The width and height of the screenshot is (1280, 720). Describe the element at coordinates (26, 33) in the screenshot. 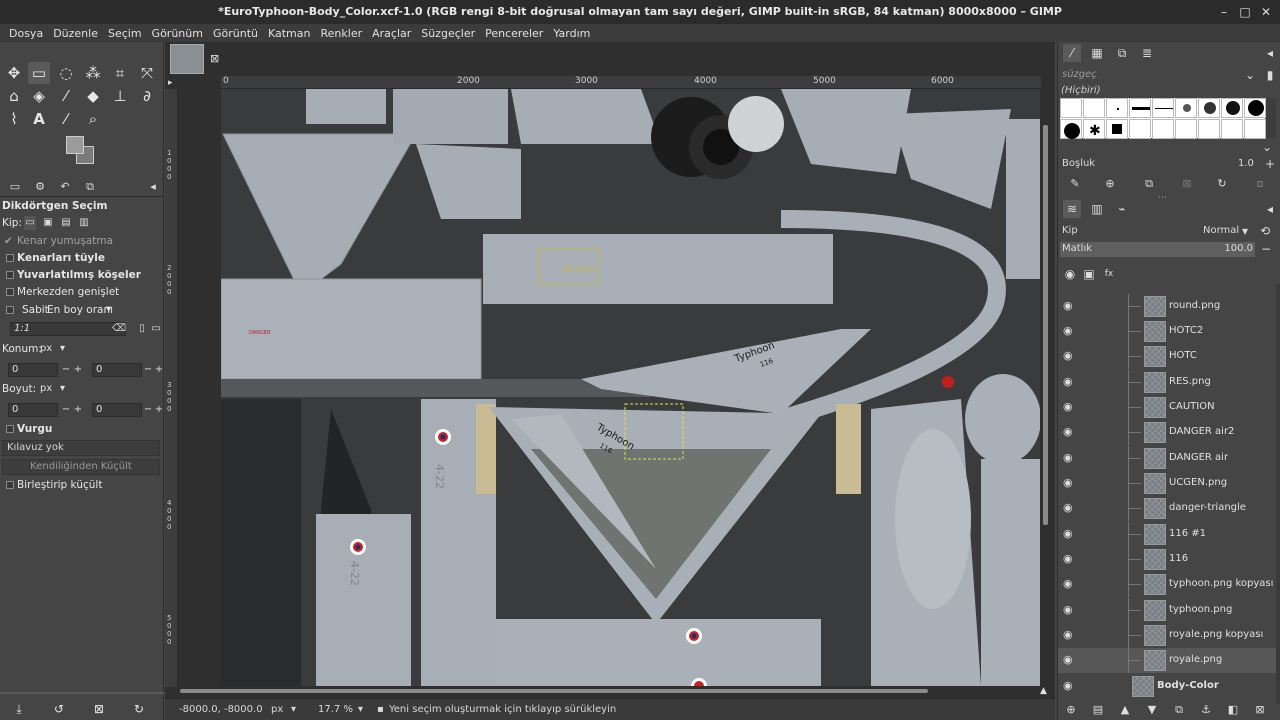

I see `menu-file: Dosya` at that location.